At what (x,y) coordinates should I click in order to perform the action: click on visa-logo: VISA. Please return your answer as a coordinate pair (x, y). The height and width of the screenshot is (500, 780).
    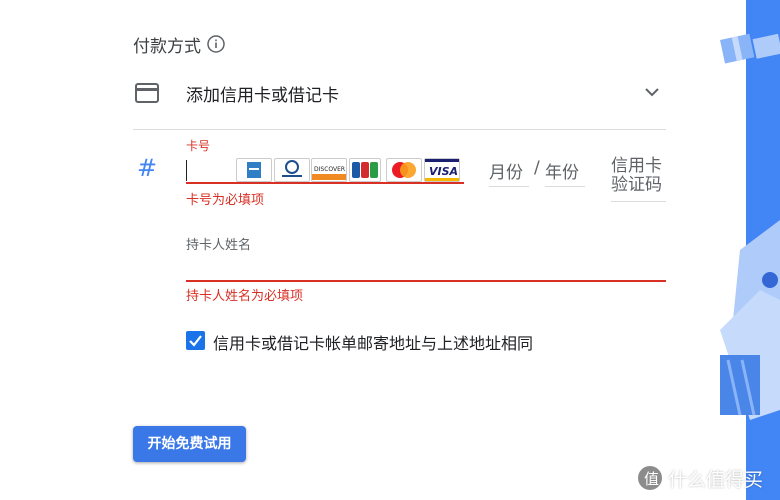
    Looking at the image, I should click on (442, 170).